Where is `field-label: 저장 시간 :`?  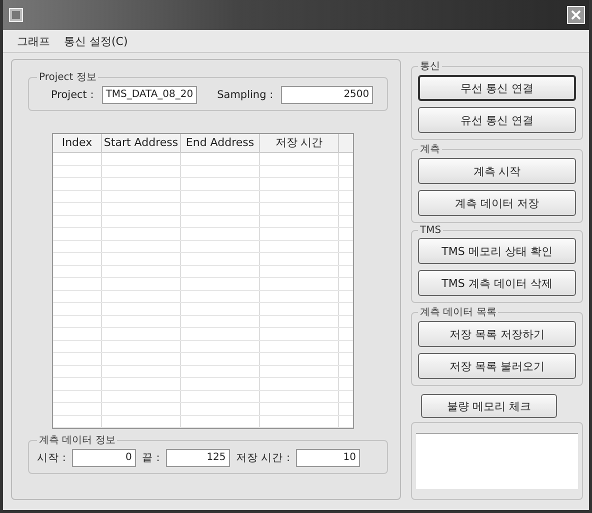 field-label: 저장 시간 : is located at coordinates (263, 458).